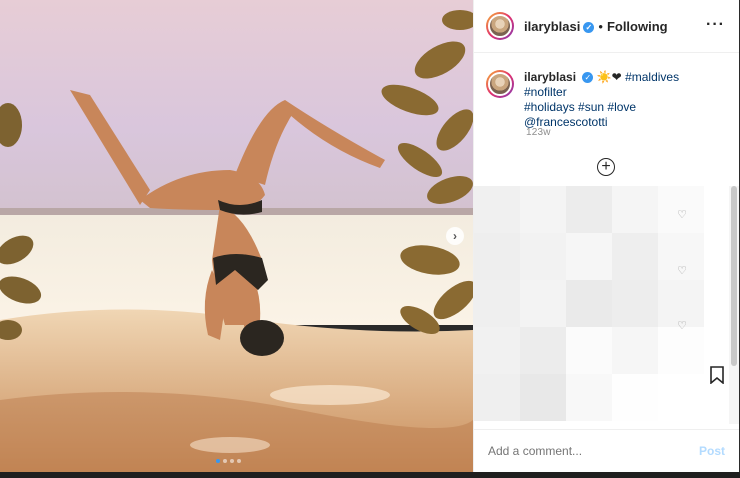 The height and width of the screenshot is (478, 740). What do you see at coordinates (717, 375) in the screenshot?
I see `bookmark-icon` at bounding box center [717, 375].